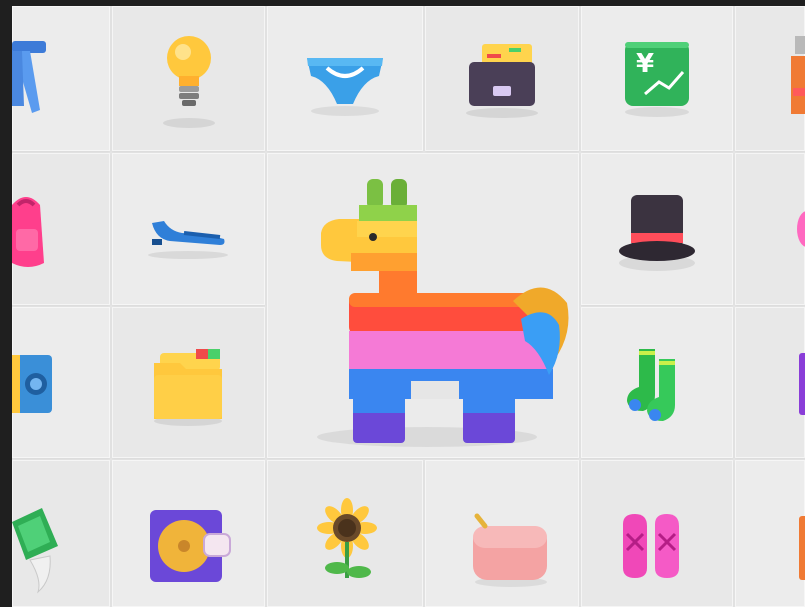 The image size is (805, 607). Describe the element at coordinates (657, 233) in the screenshot. I see `top-hat-icon` at that location.